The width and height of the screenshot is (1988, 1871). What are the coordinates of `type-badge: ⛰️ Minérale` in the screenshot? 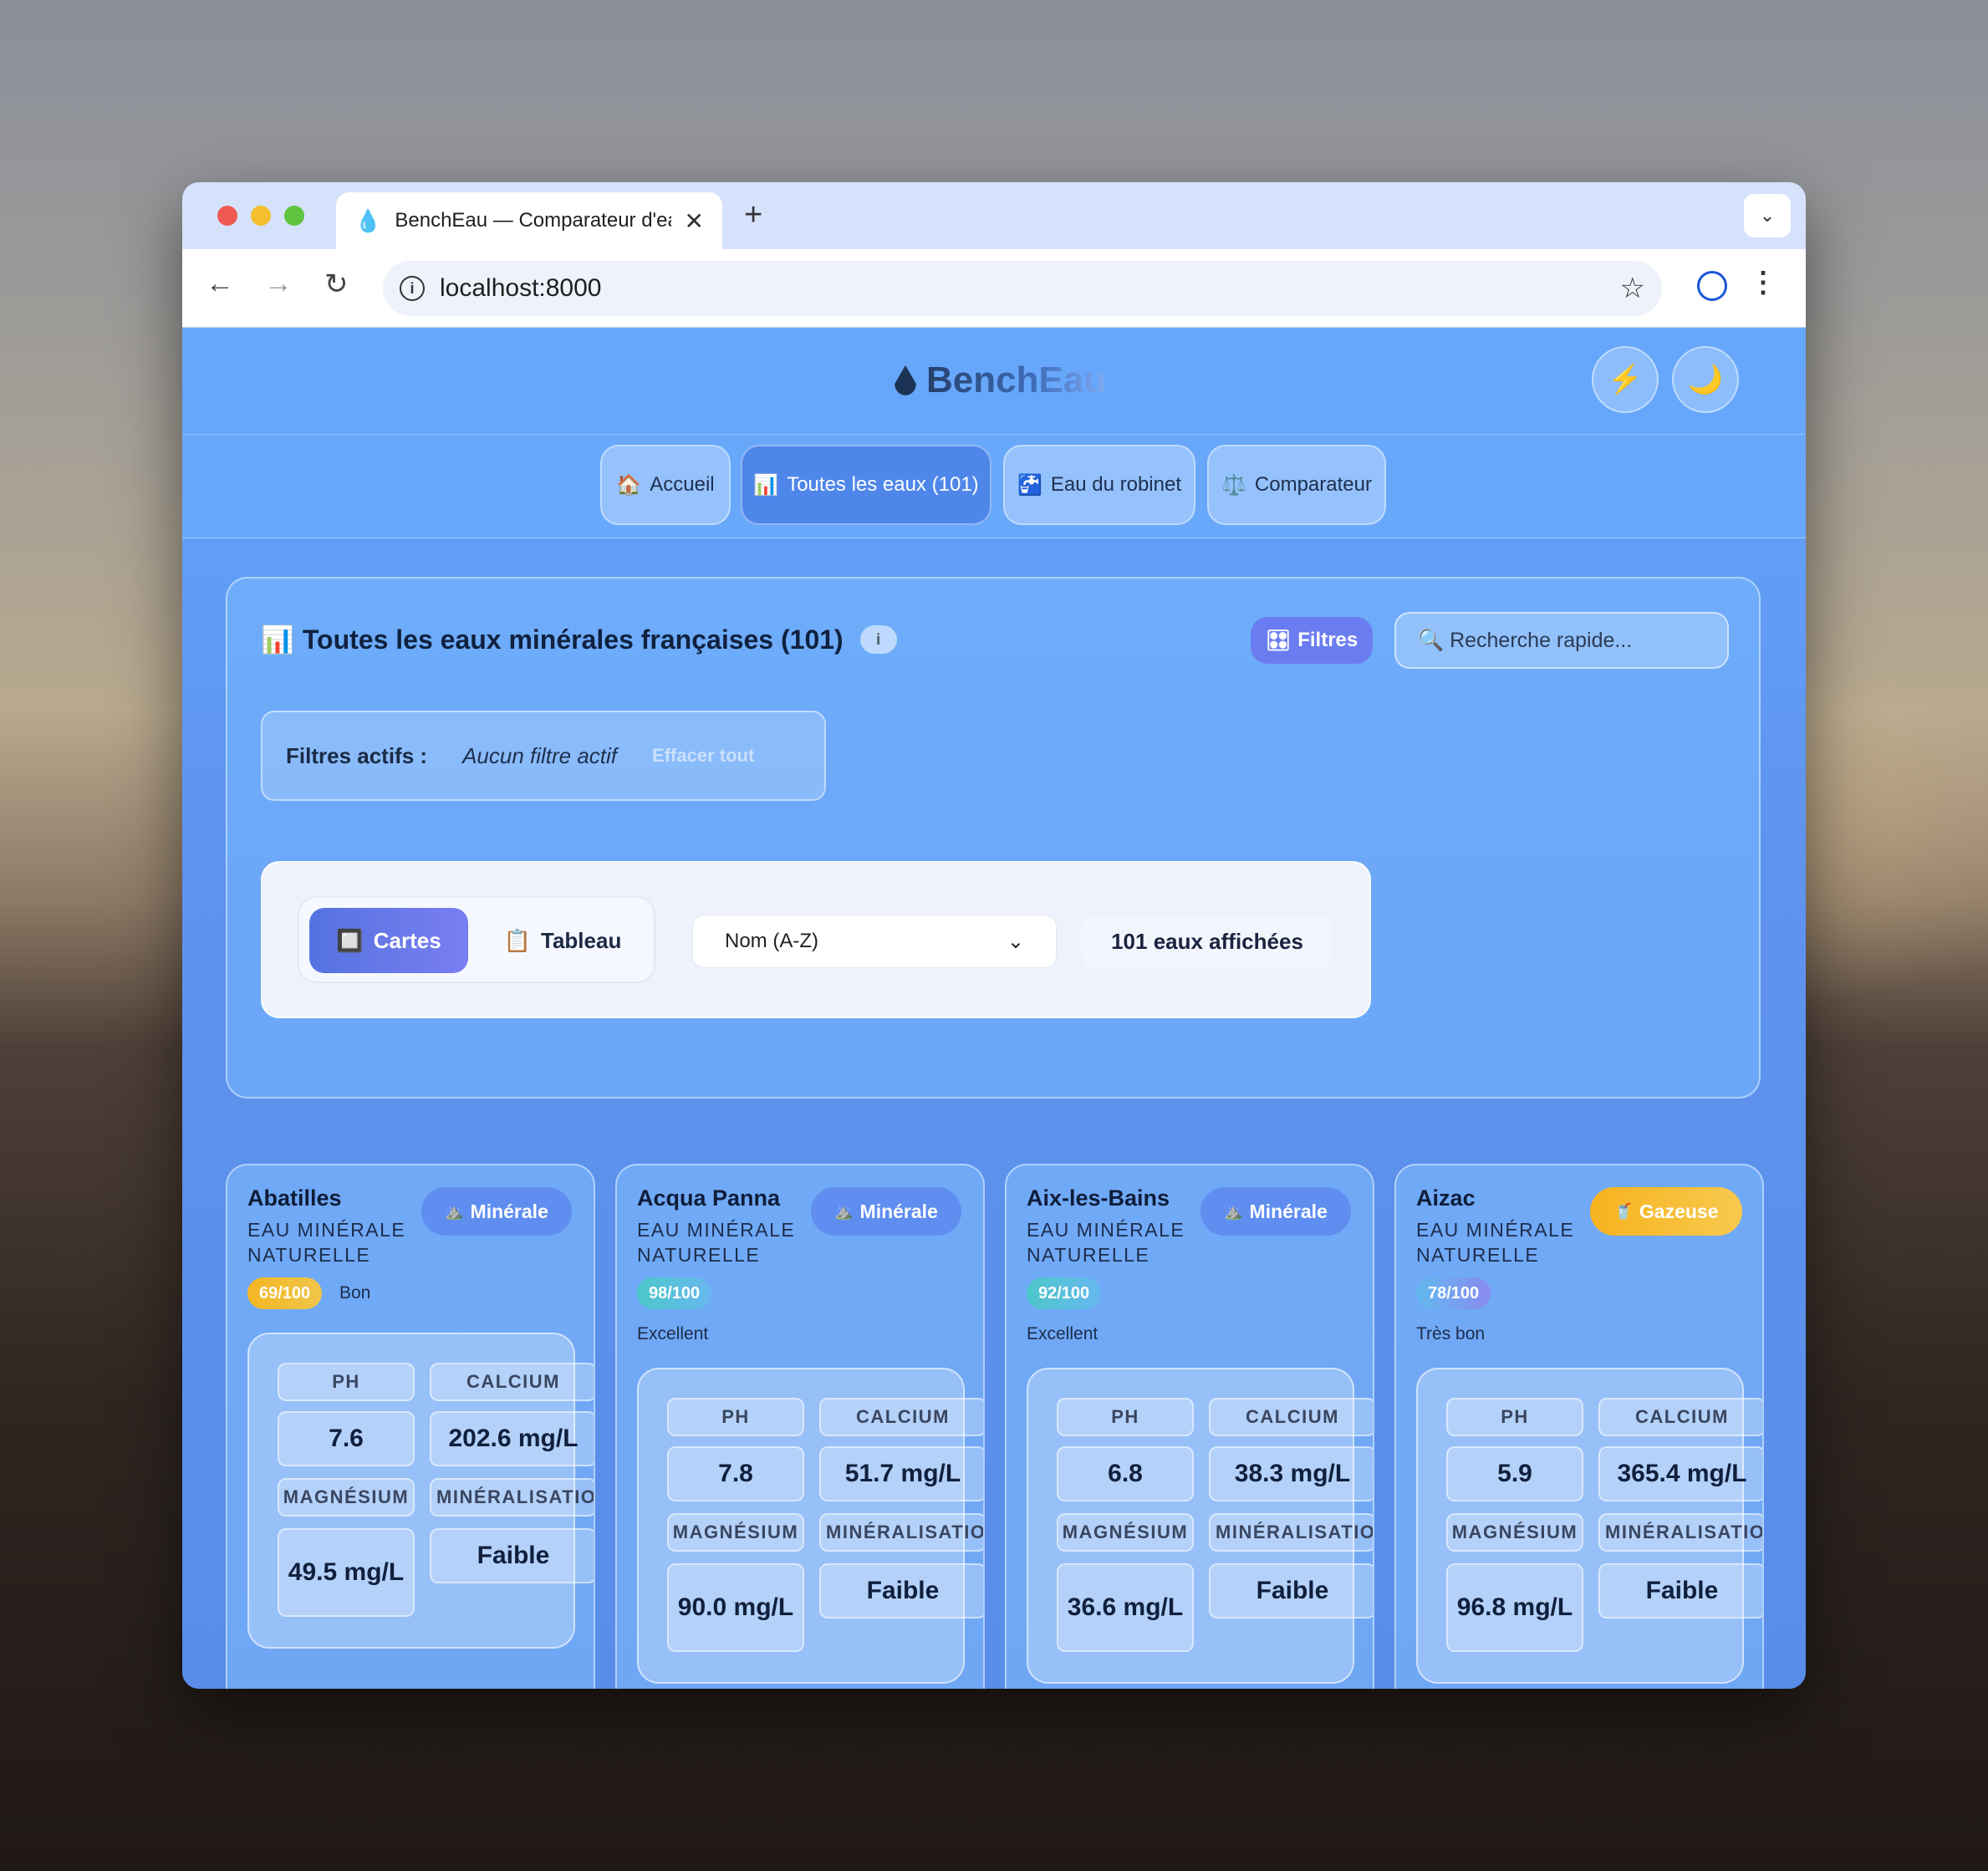 It's located at (496, 1212).